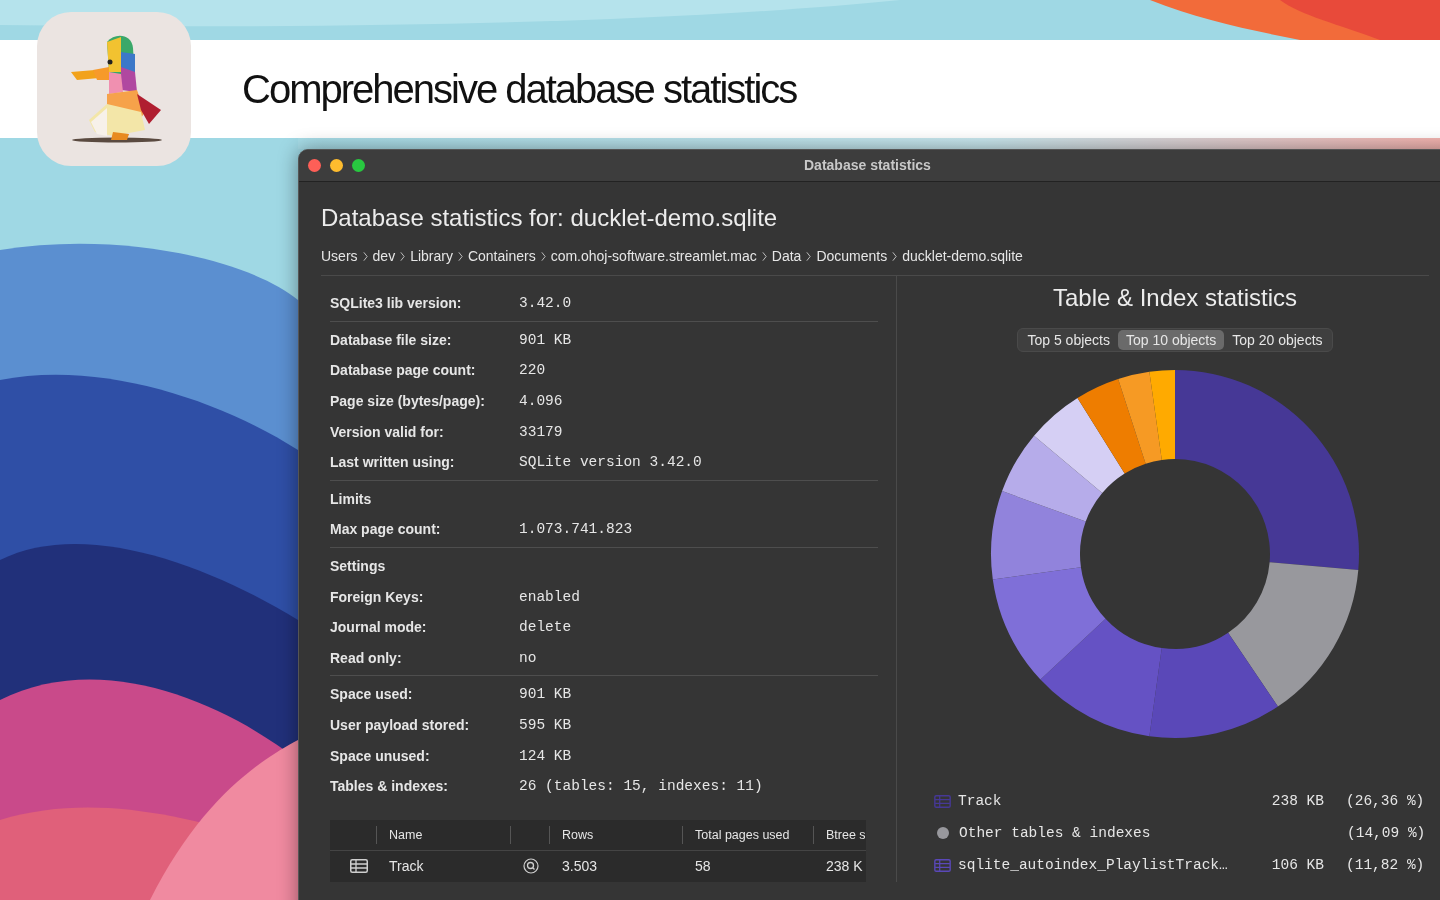 Image resolution: width=1440 pixels, height=900 pixels. What do you see at coordinates (444, 834) in the screenshot?
I see `column-header: Name` at bounding box center [444, 834].